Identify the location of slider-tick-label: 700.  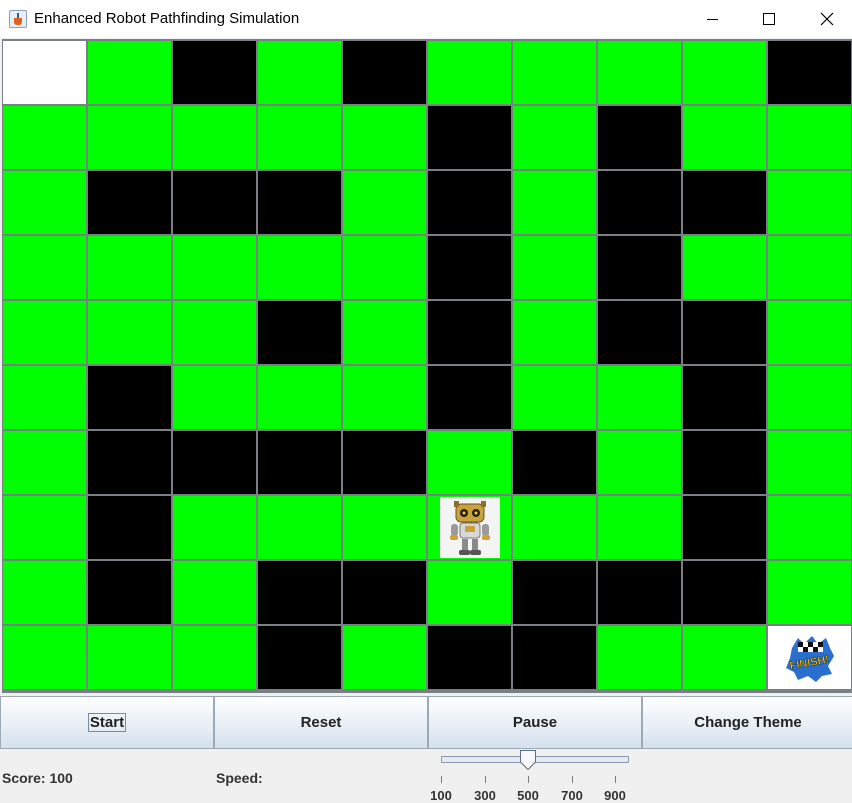
(572, 795).